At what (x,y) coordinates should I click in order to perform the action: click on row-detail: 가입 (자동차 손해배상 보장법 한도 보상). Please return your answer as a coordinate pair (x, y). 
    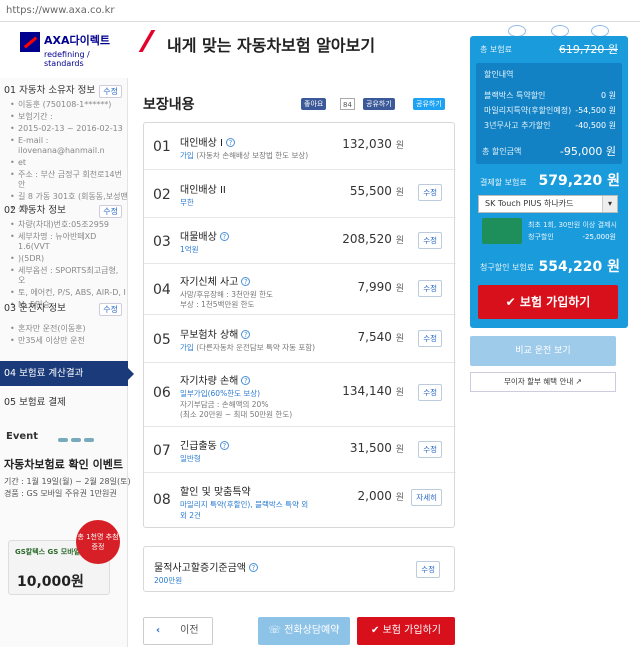
    Looking at the image, I should click on (244, 155).